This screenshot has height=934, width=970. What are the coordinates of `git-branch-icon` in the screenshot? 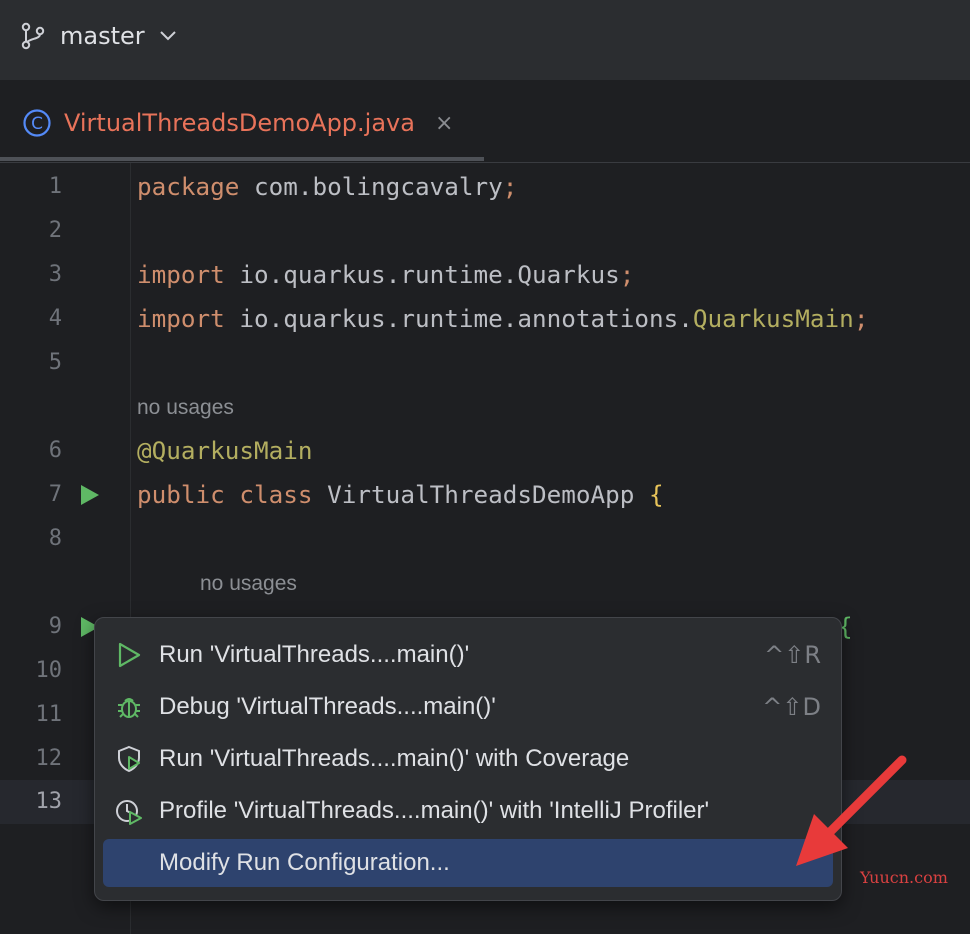 It's located at (33, 36).